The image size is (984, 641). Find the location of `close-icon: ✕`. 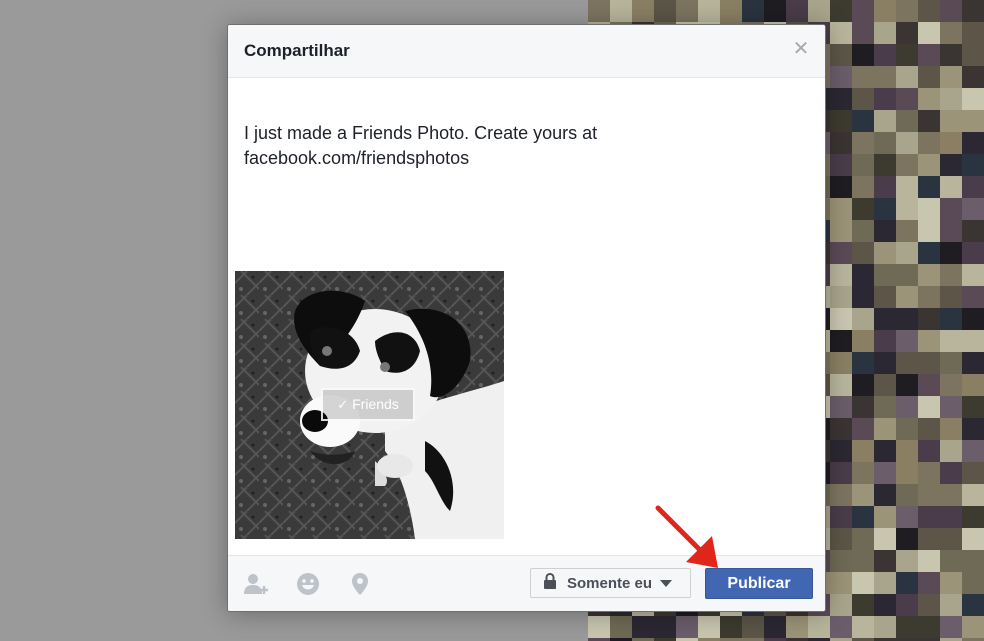

close-icon: ✕ is located at coordinates (801, 49).